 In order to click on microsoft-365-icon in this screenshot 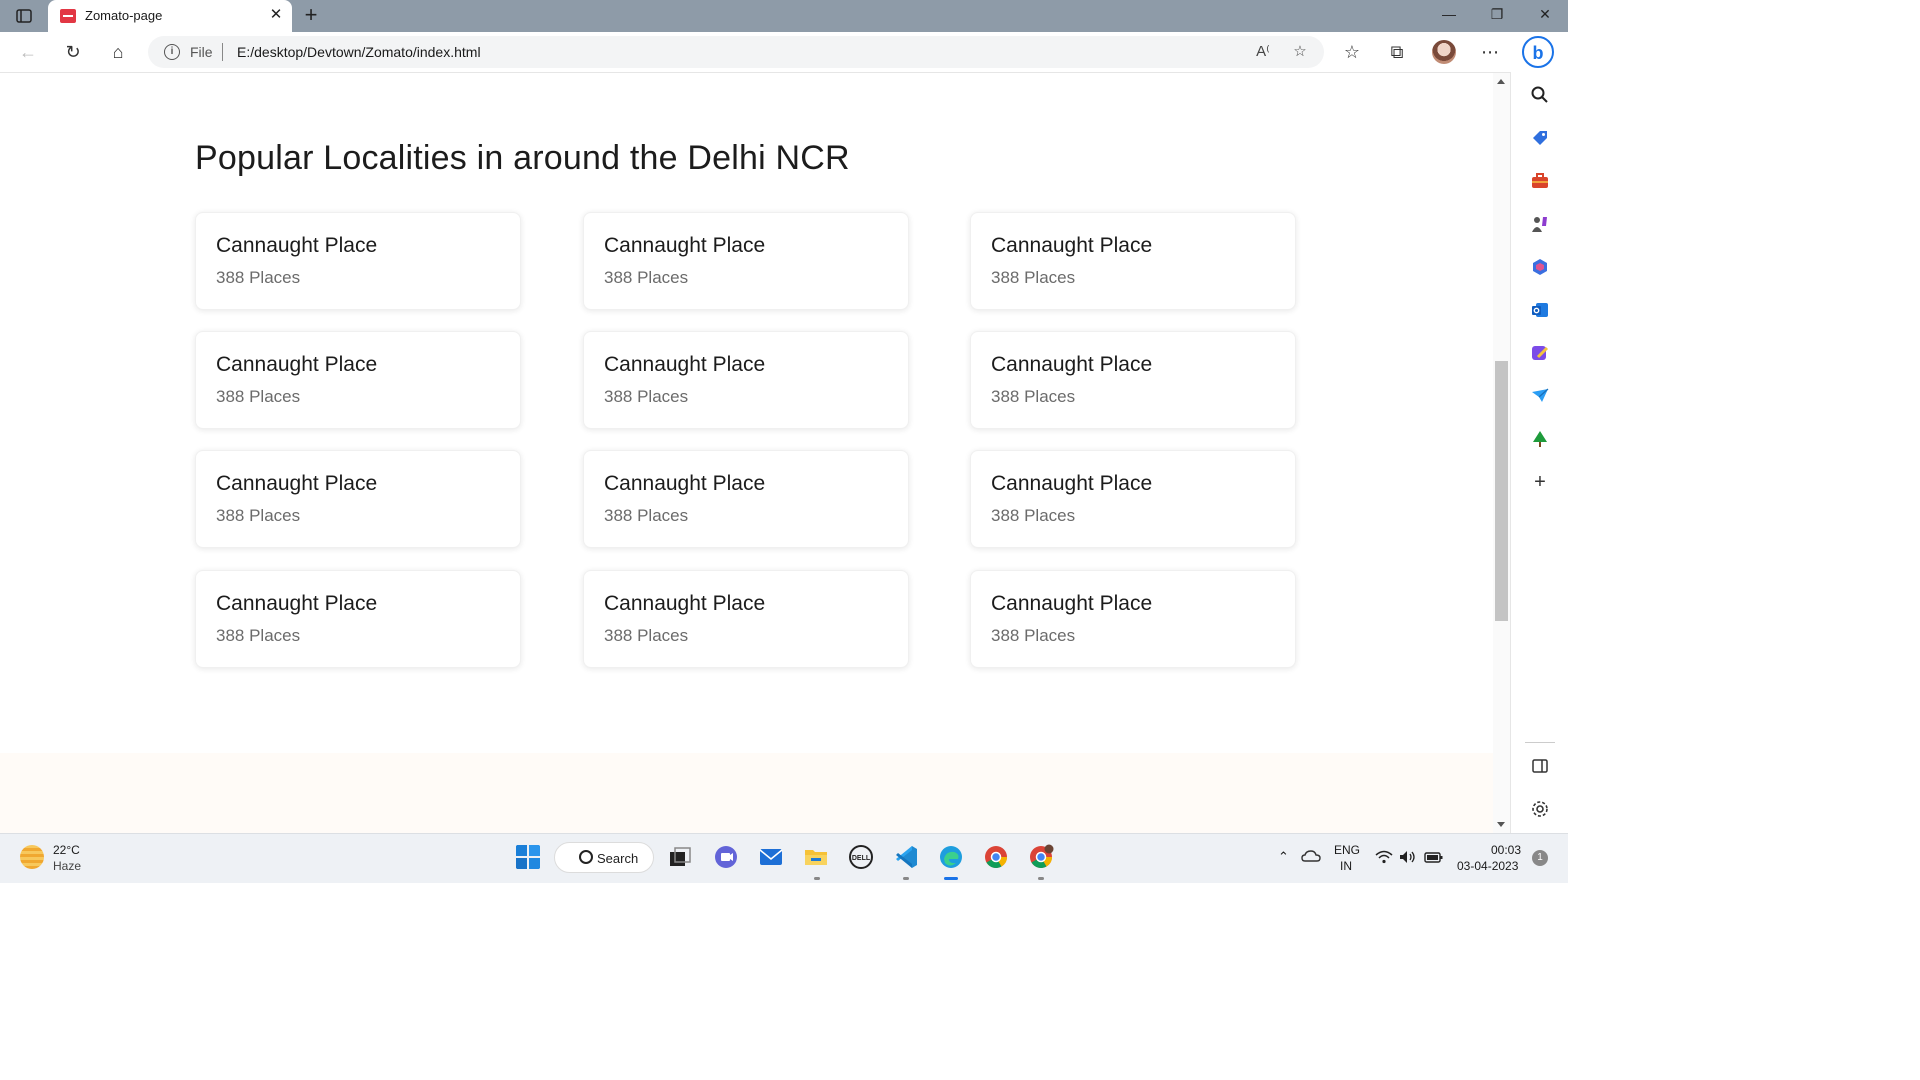, I will do `click(1540, 267)`.